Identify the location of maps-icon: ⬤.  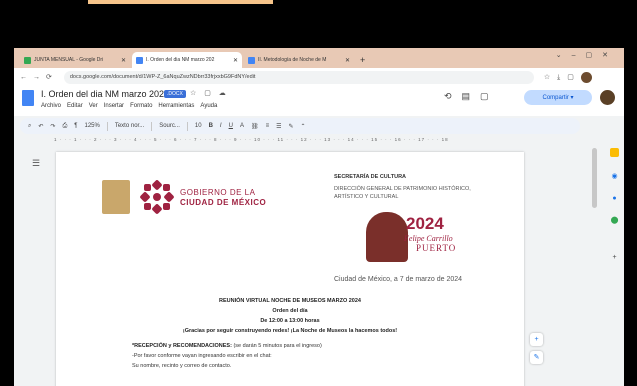
(614, 220).